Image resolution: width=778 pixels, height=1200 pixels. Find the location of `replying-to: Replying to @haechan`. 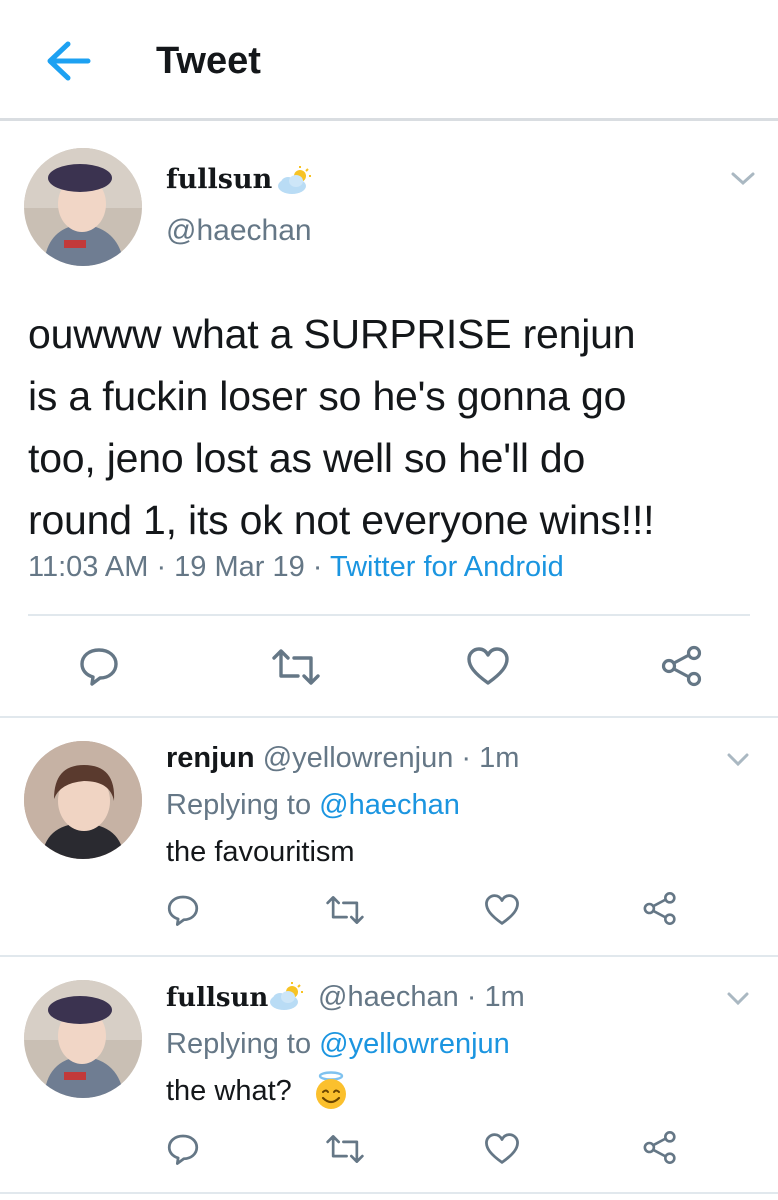

replying-to: Replying to @haechan is located at coordinates (313, 805).